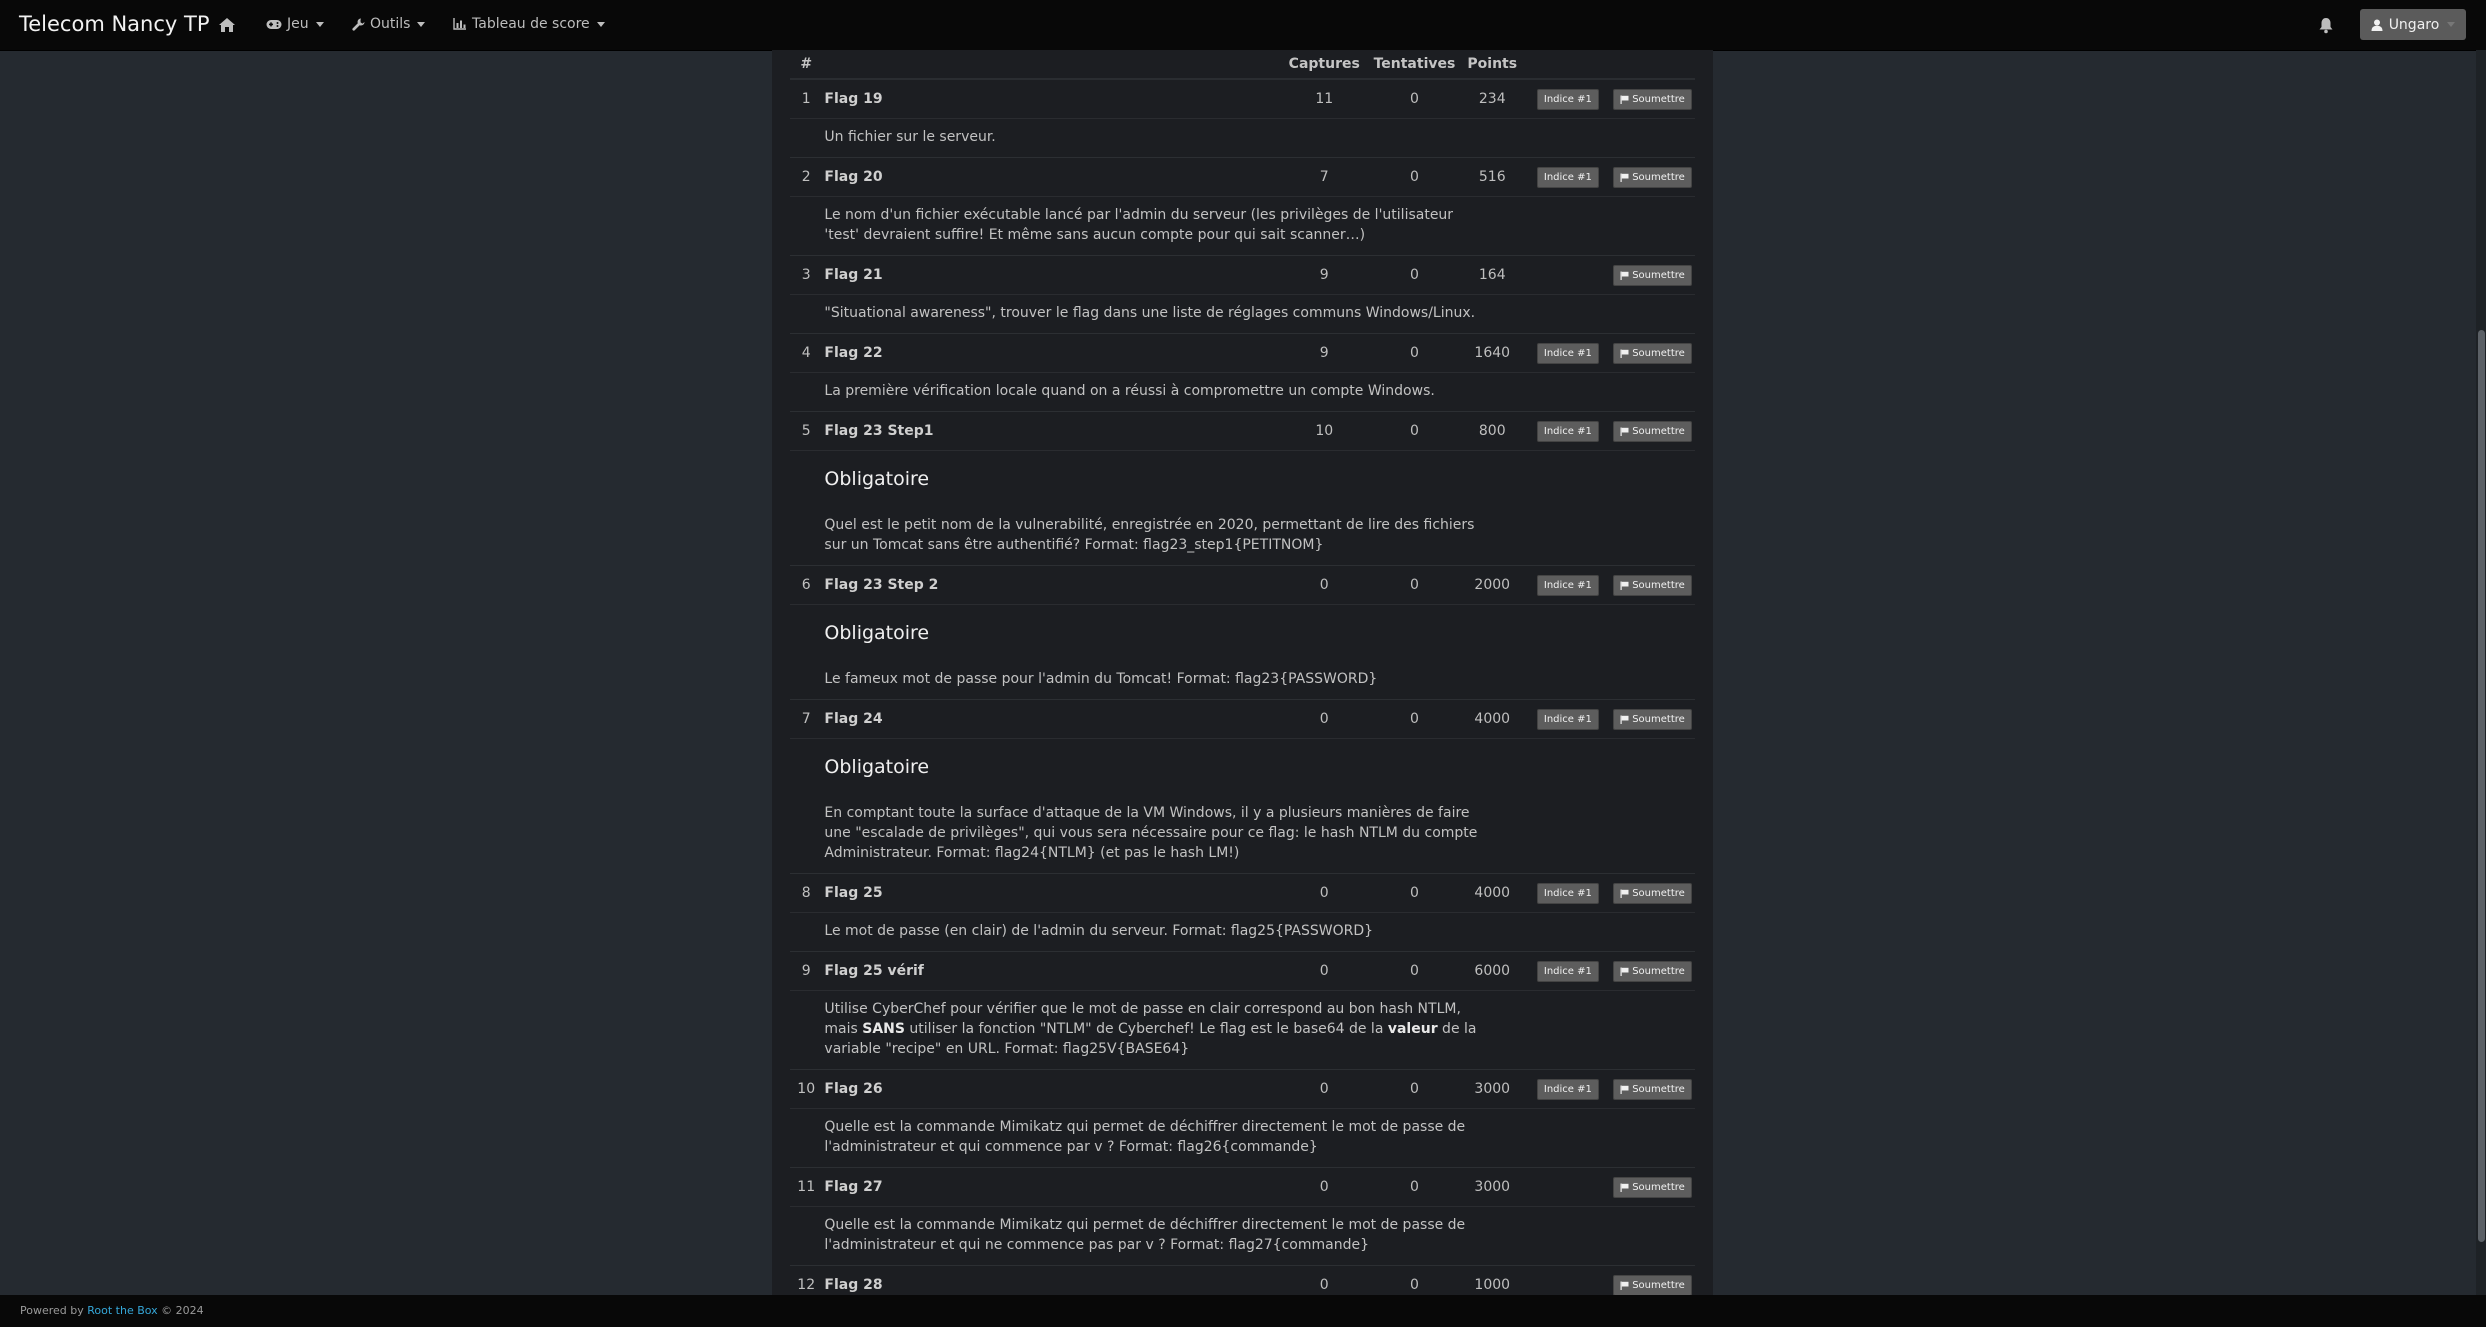 Image resolution: width=2486 pixels, height=1327 pixels. Describe the element at coordinates (1492, 585) in the screenshot. I see `flag-points: 2000` at that location.